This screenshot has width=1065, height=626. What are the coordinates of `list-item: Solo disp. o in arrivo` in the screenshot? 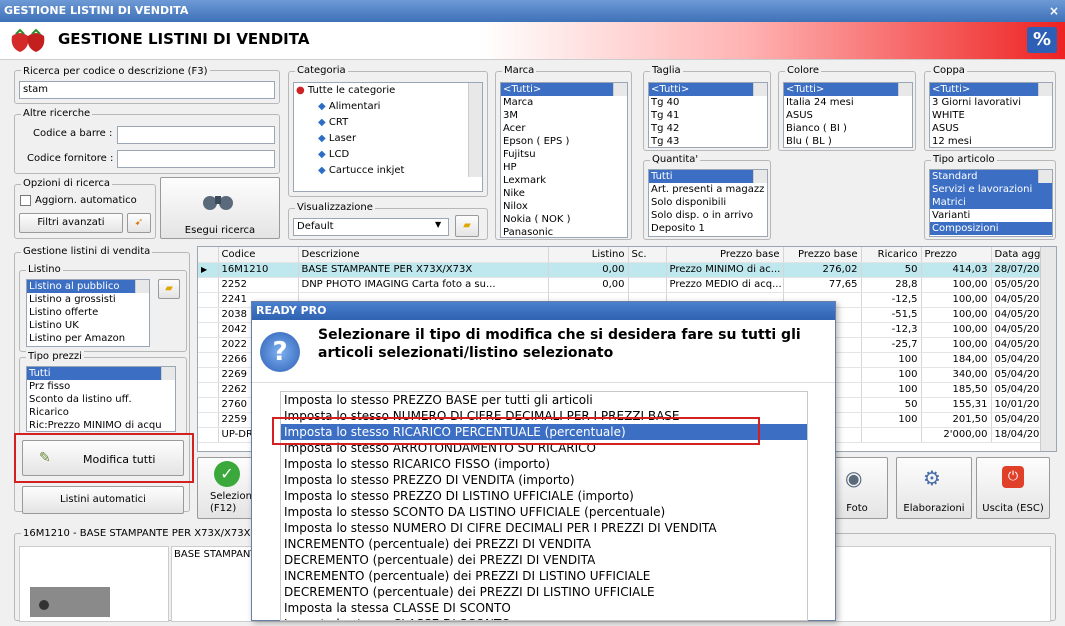 It's located at (708, 215).